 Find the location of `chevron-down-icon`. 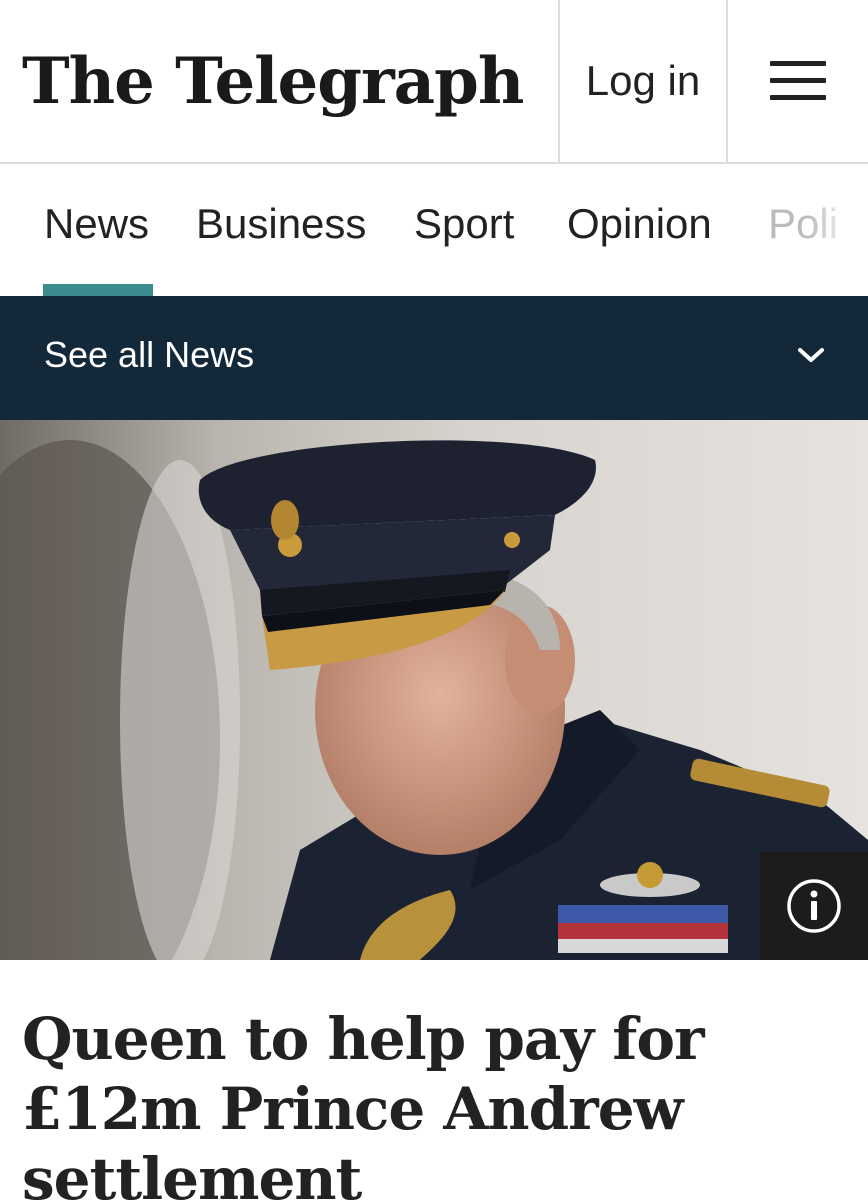

chevron-down-icon is located at coordinates (811, 356).